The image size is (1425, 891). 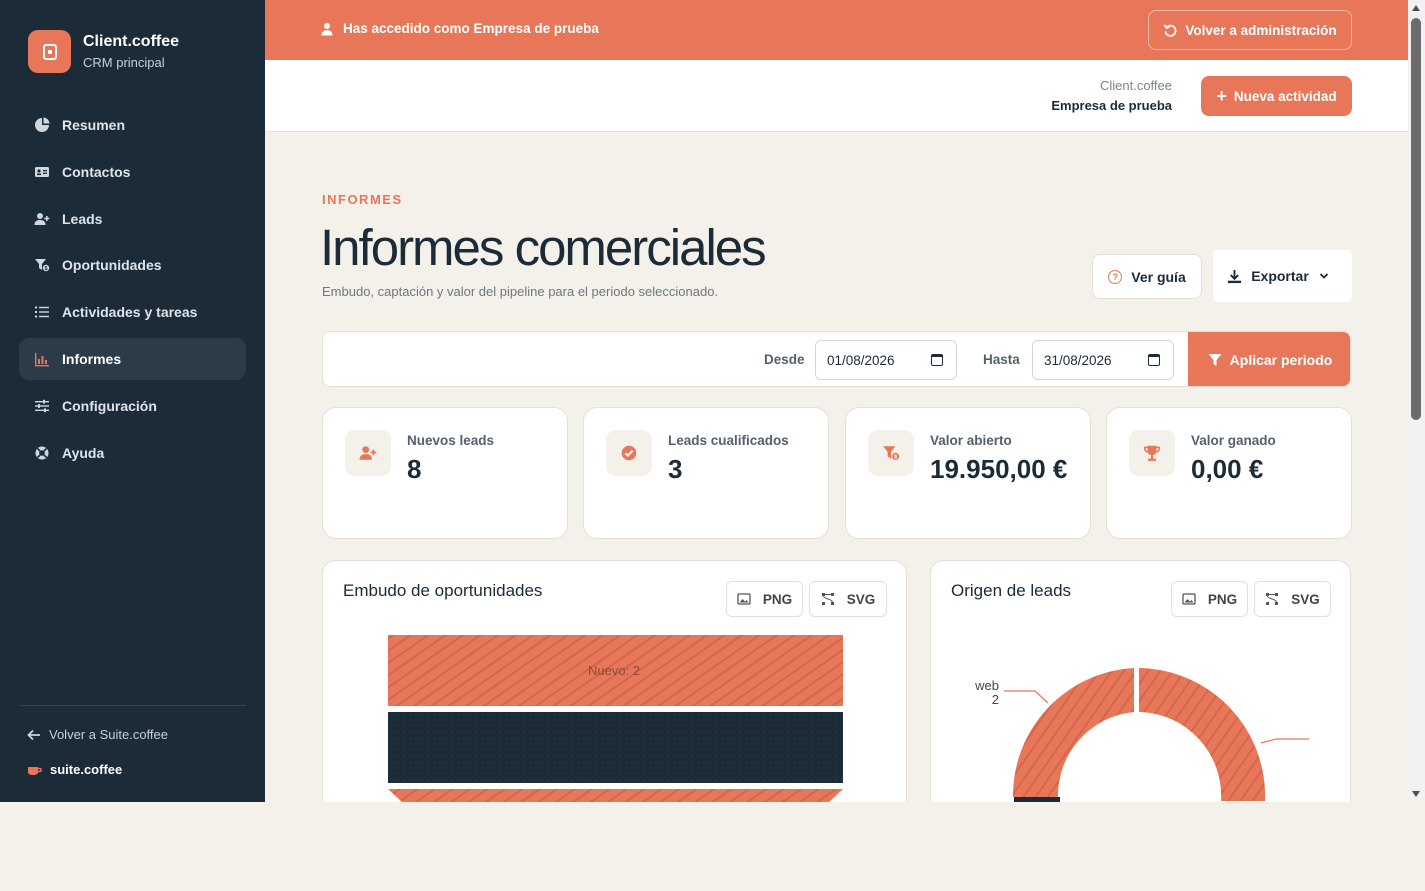 I want to click on bar-chart-icon, so click(x=42, y=359).